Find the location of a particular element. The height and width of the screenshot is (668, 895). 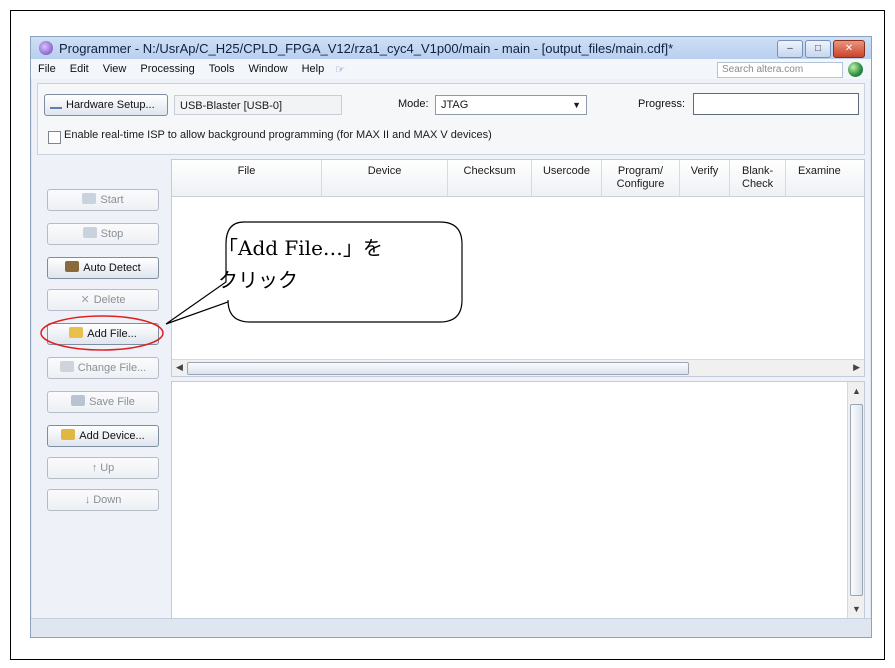

progress-label: Progress: is located at coordinates (662, 104).